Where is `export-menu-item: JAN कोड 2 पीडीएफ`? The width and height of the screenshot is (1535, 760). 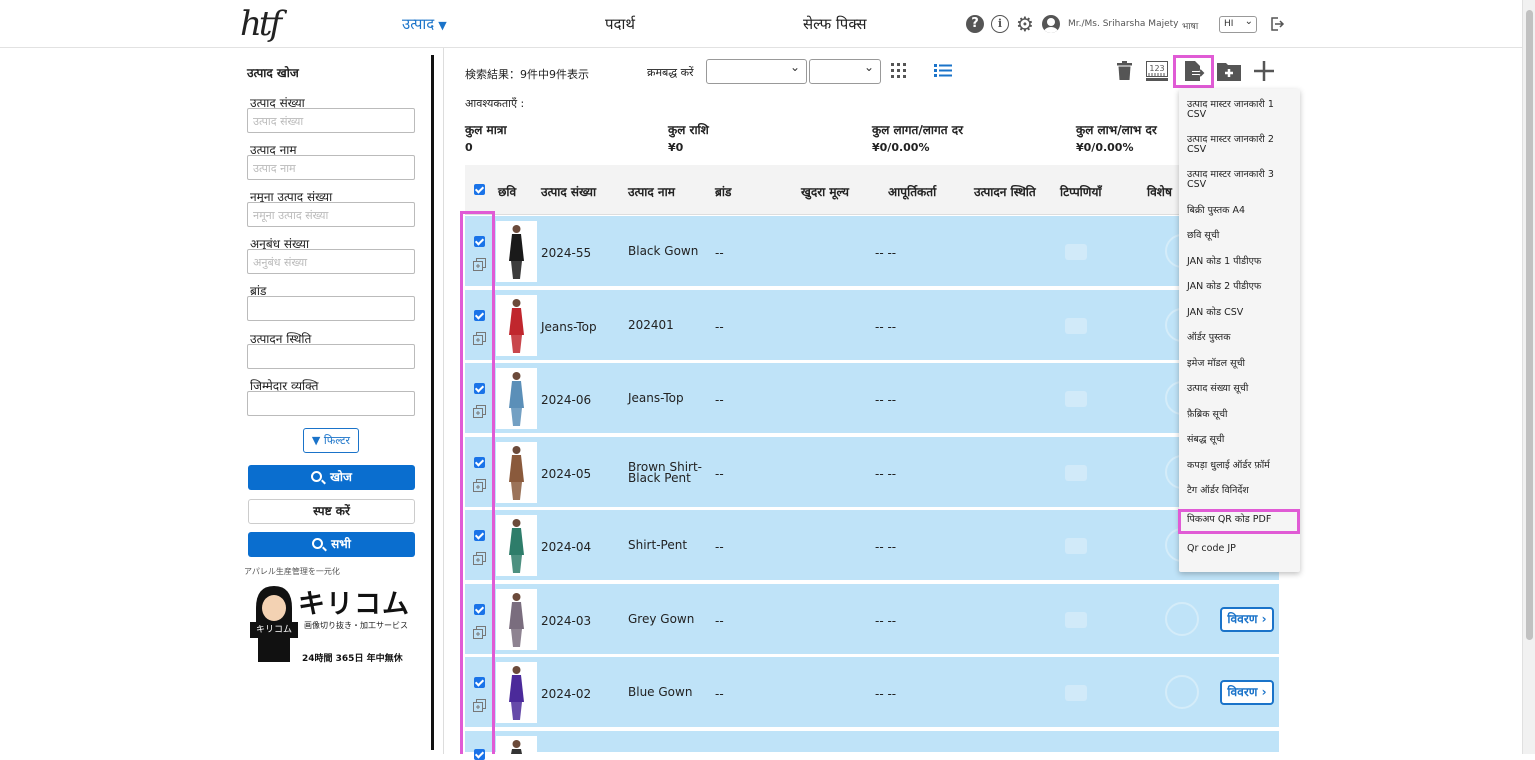
export-menu-item: JAN कोड 2 पीडीएफ is located at coordinates (1241, 287).